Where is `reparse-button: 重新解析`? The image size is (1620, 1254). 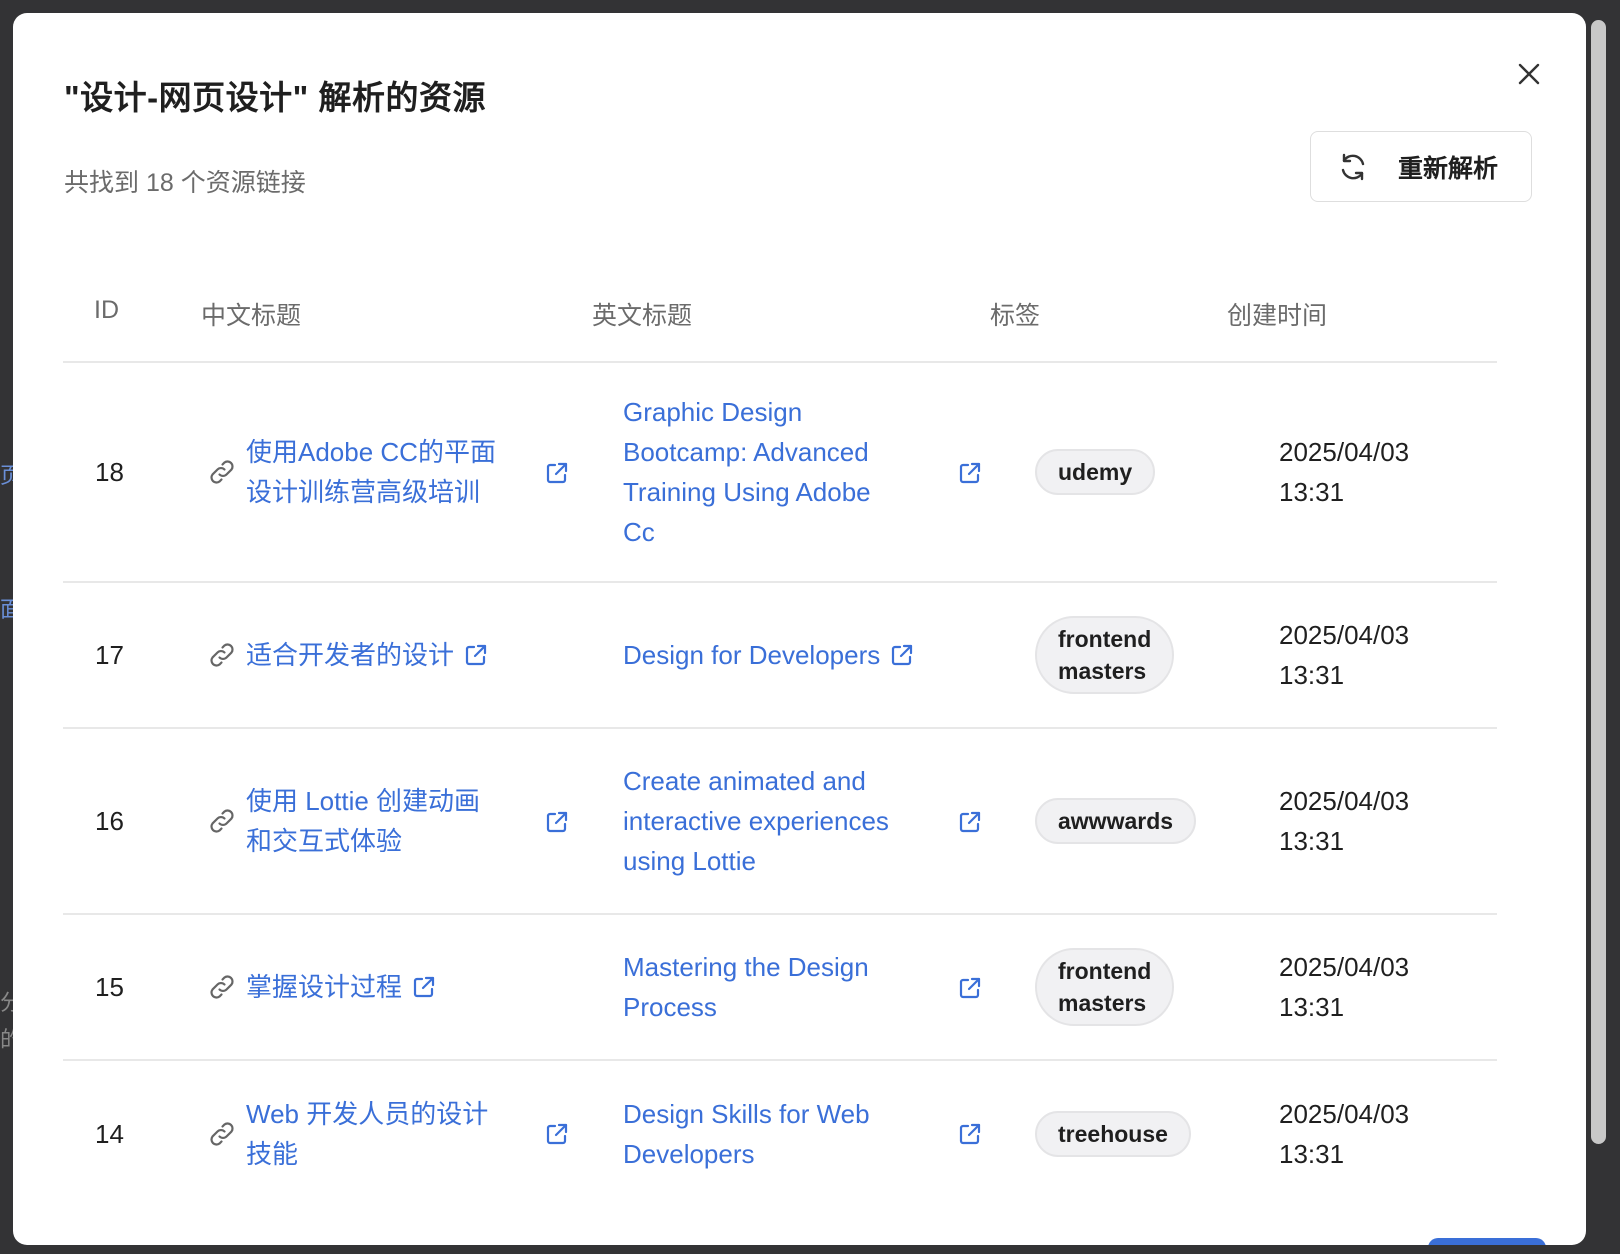
reparse-button: 重新解析 is located at coordinates (1421, 166).